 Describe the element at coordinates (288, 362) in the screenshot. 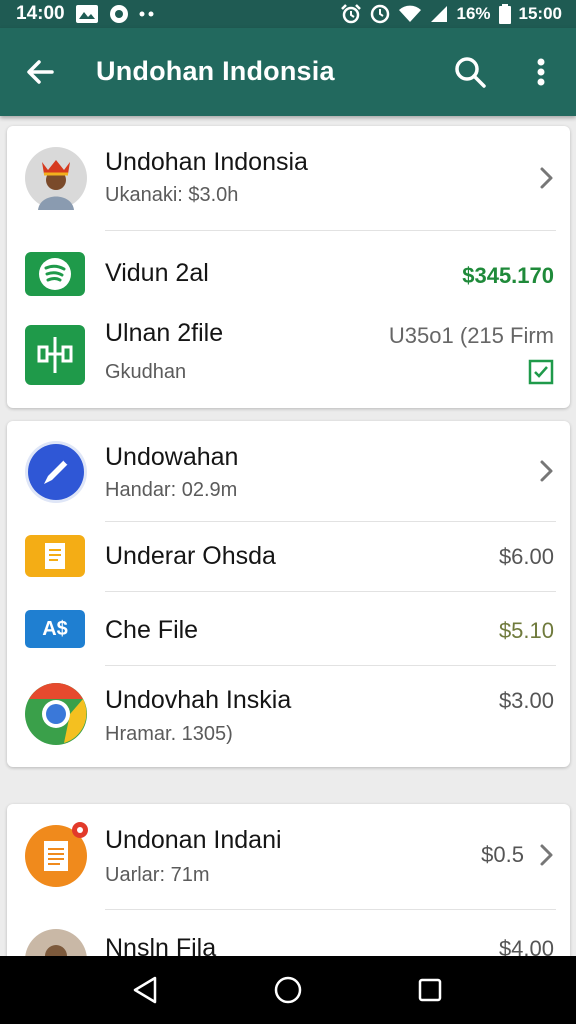

I see `list-item: Ulnan 2file Gkudhan U35o1 (215 Firm` at that location.